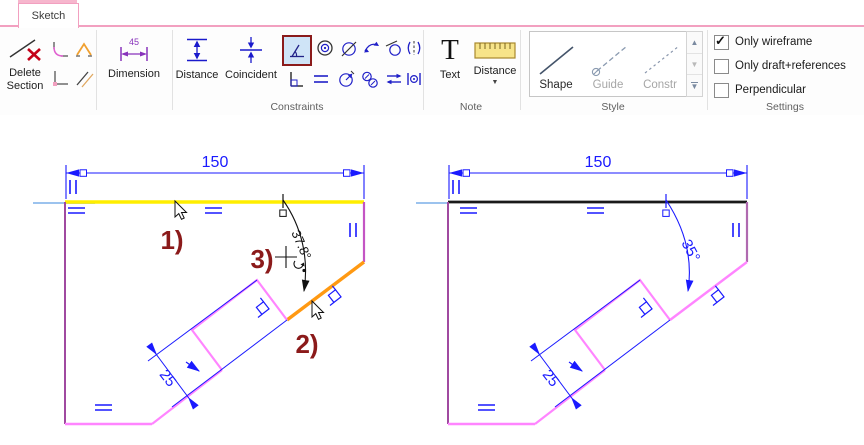  I want to click on equal-radius-constraint-button, so click(370, 79).